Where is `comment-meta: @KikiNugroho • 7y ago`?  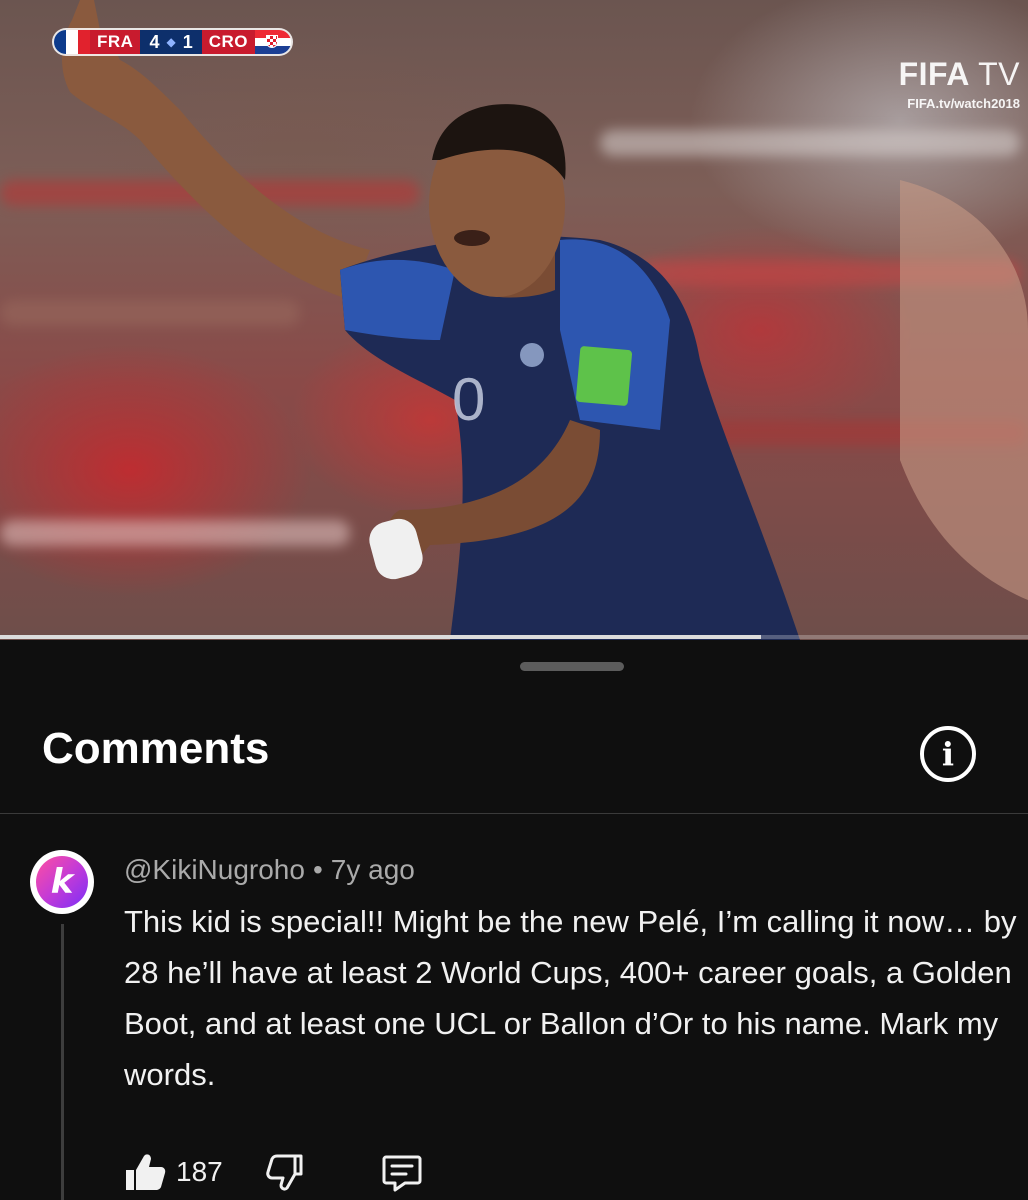
comment-meta: @KikiNugroho • 7y ago is located at coordinates (269, 870).